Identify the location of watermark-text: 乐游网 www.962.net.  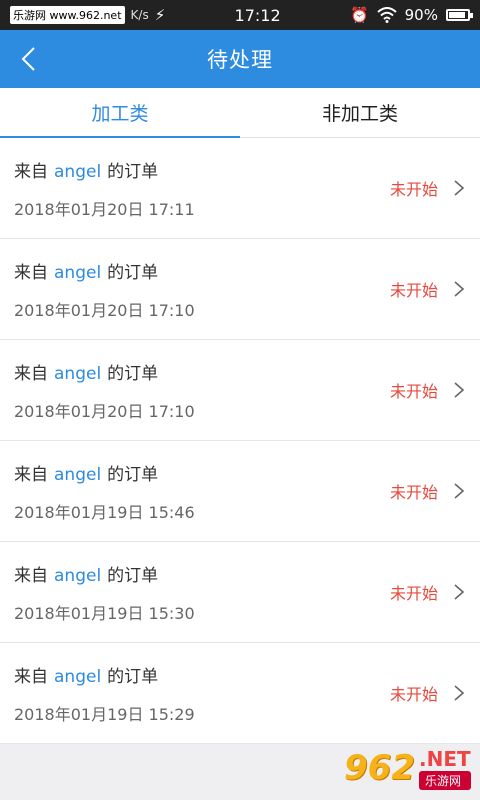
(67, 15).